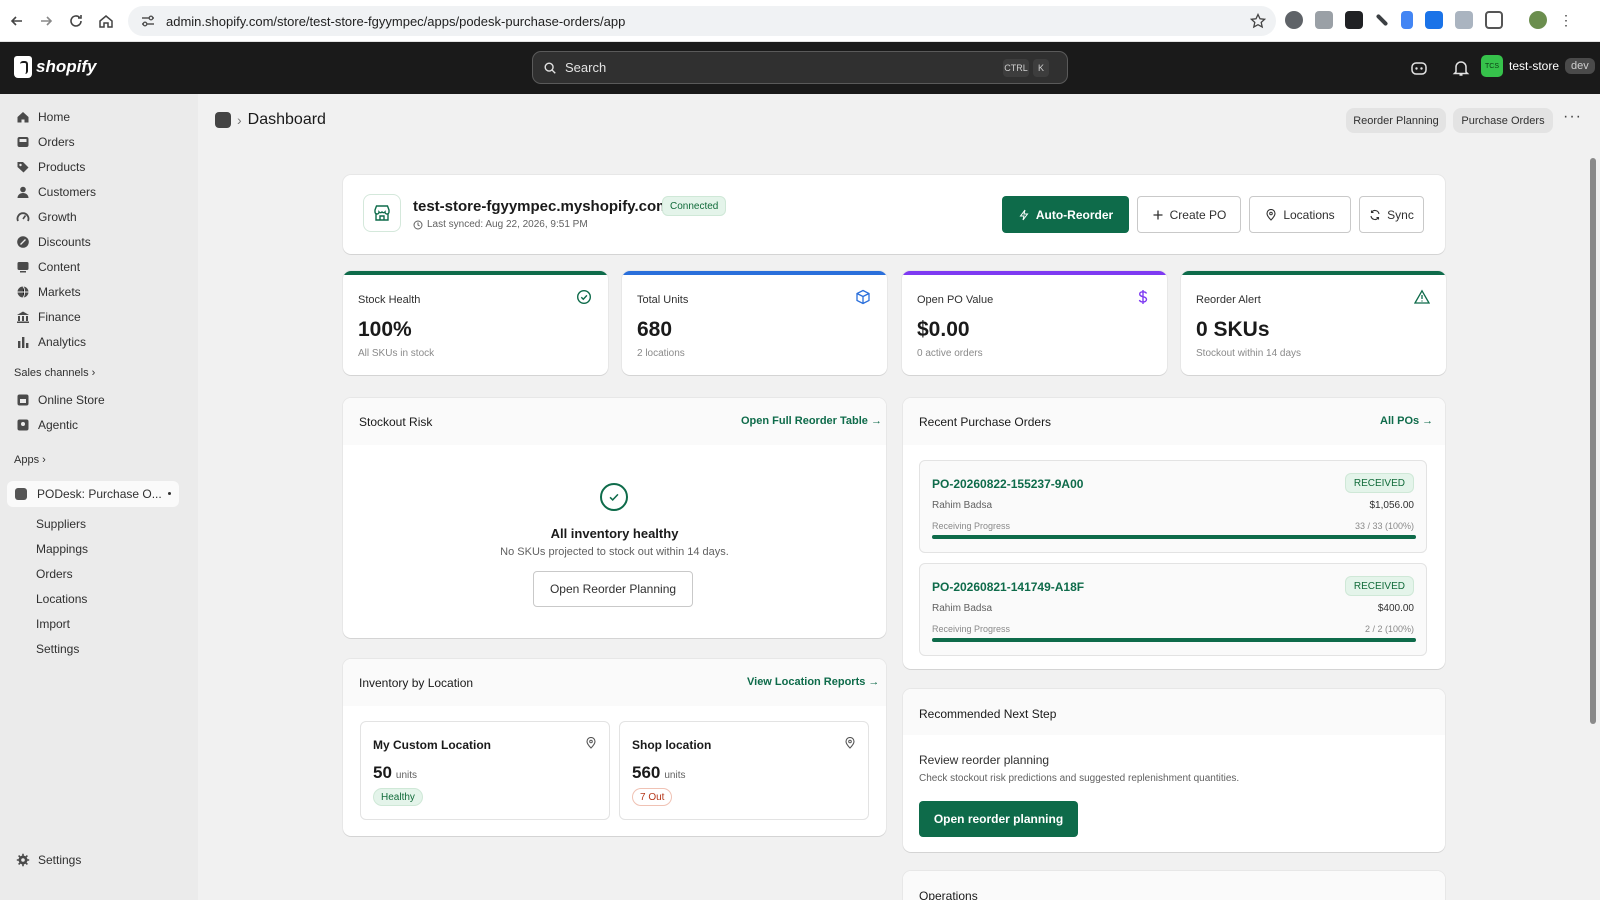 The height and width of the screenshot is (900, 1600). Describe the element at coordinates (169, 493) in the screenshot. I see `pin-dot-icon` at that location.